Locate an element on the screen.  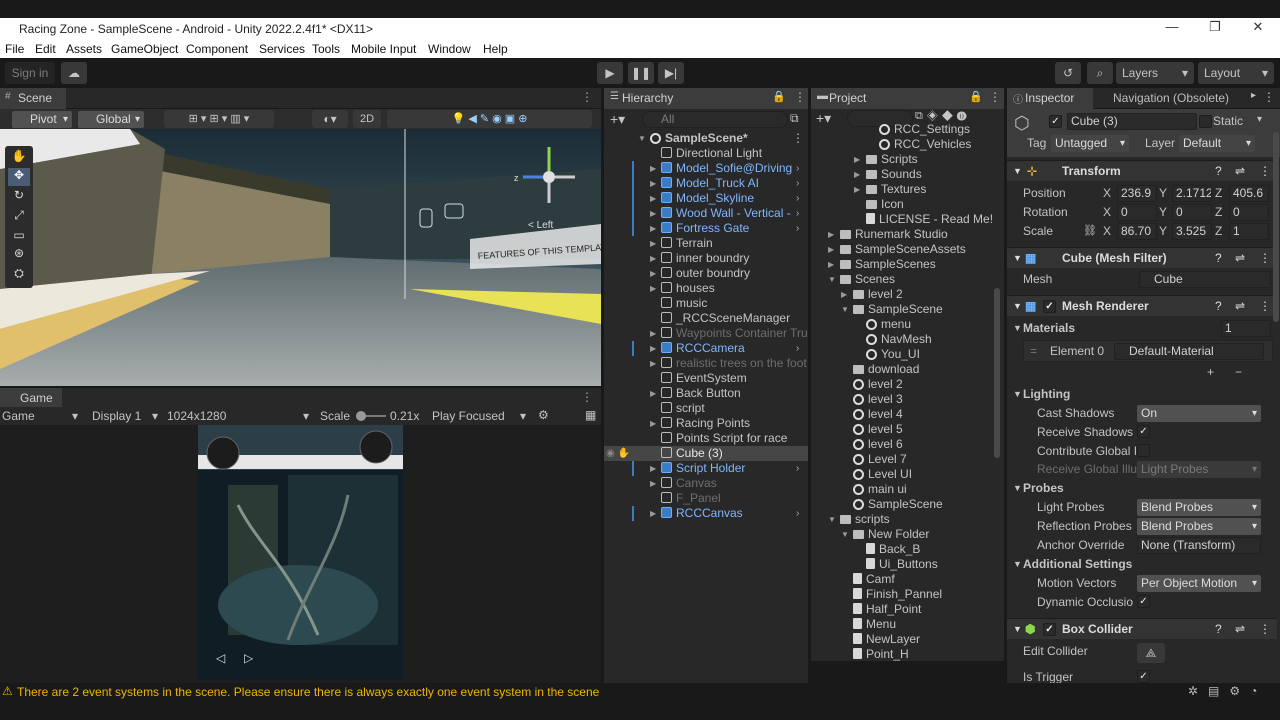
rect-tool-icon: ▭ is located at coordinates (19, 237).